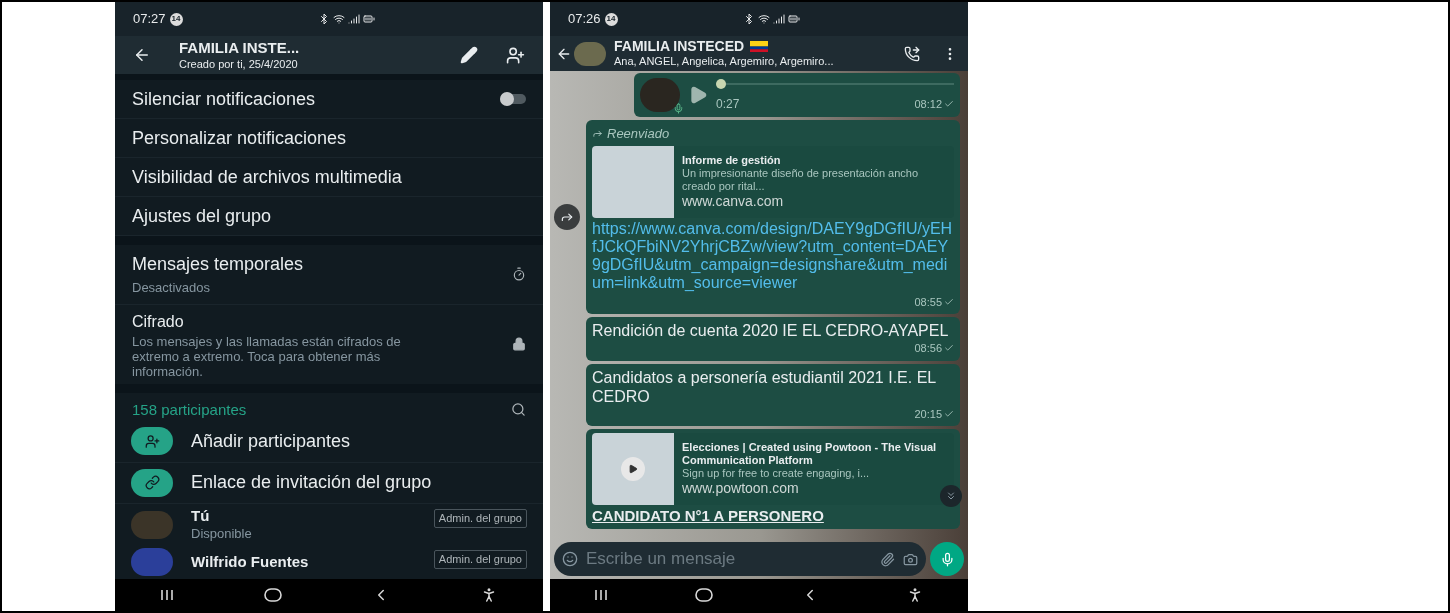 The image size is (1450, 613). What do you see at coordinates (158, 321) in the screenshot?
I see `item-title: Cifrado` at bounding box center [158, 321].